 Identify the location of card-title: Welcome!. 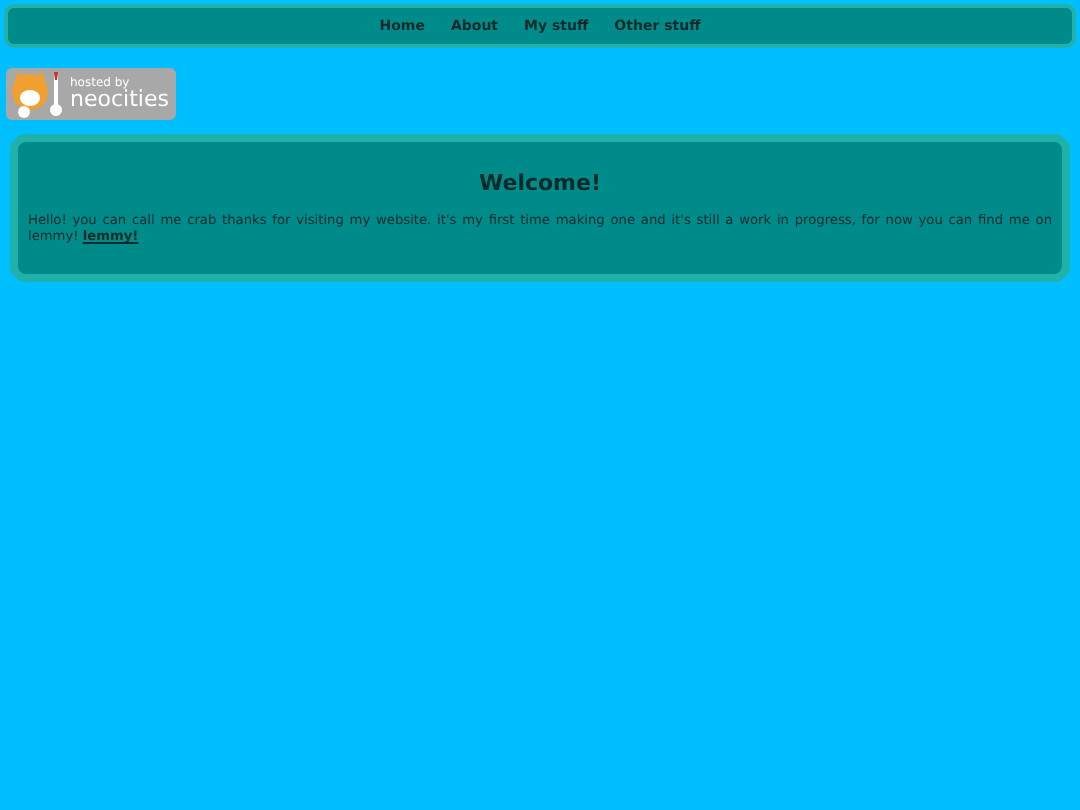
(540, 183).